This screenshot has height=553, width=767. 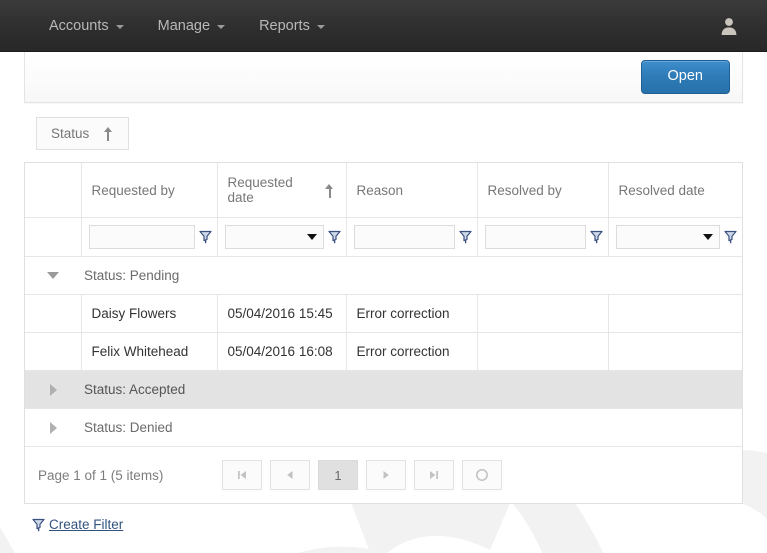 I want to click on nav-item-manage: Manage, so click(x=191, y=26).